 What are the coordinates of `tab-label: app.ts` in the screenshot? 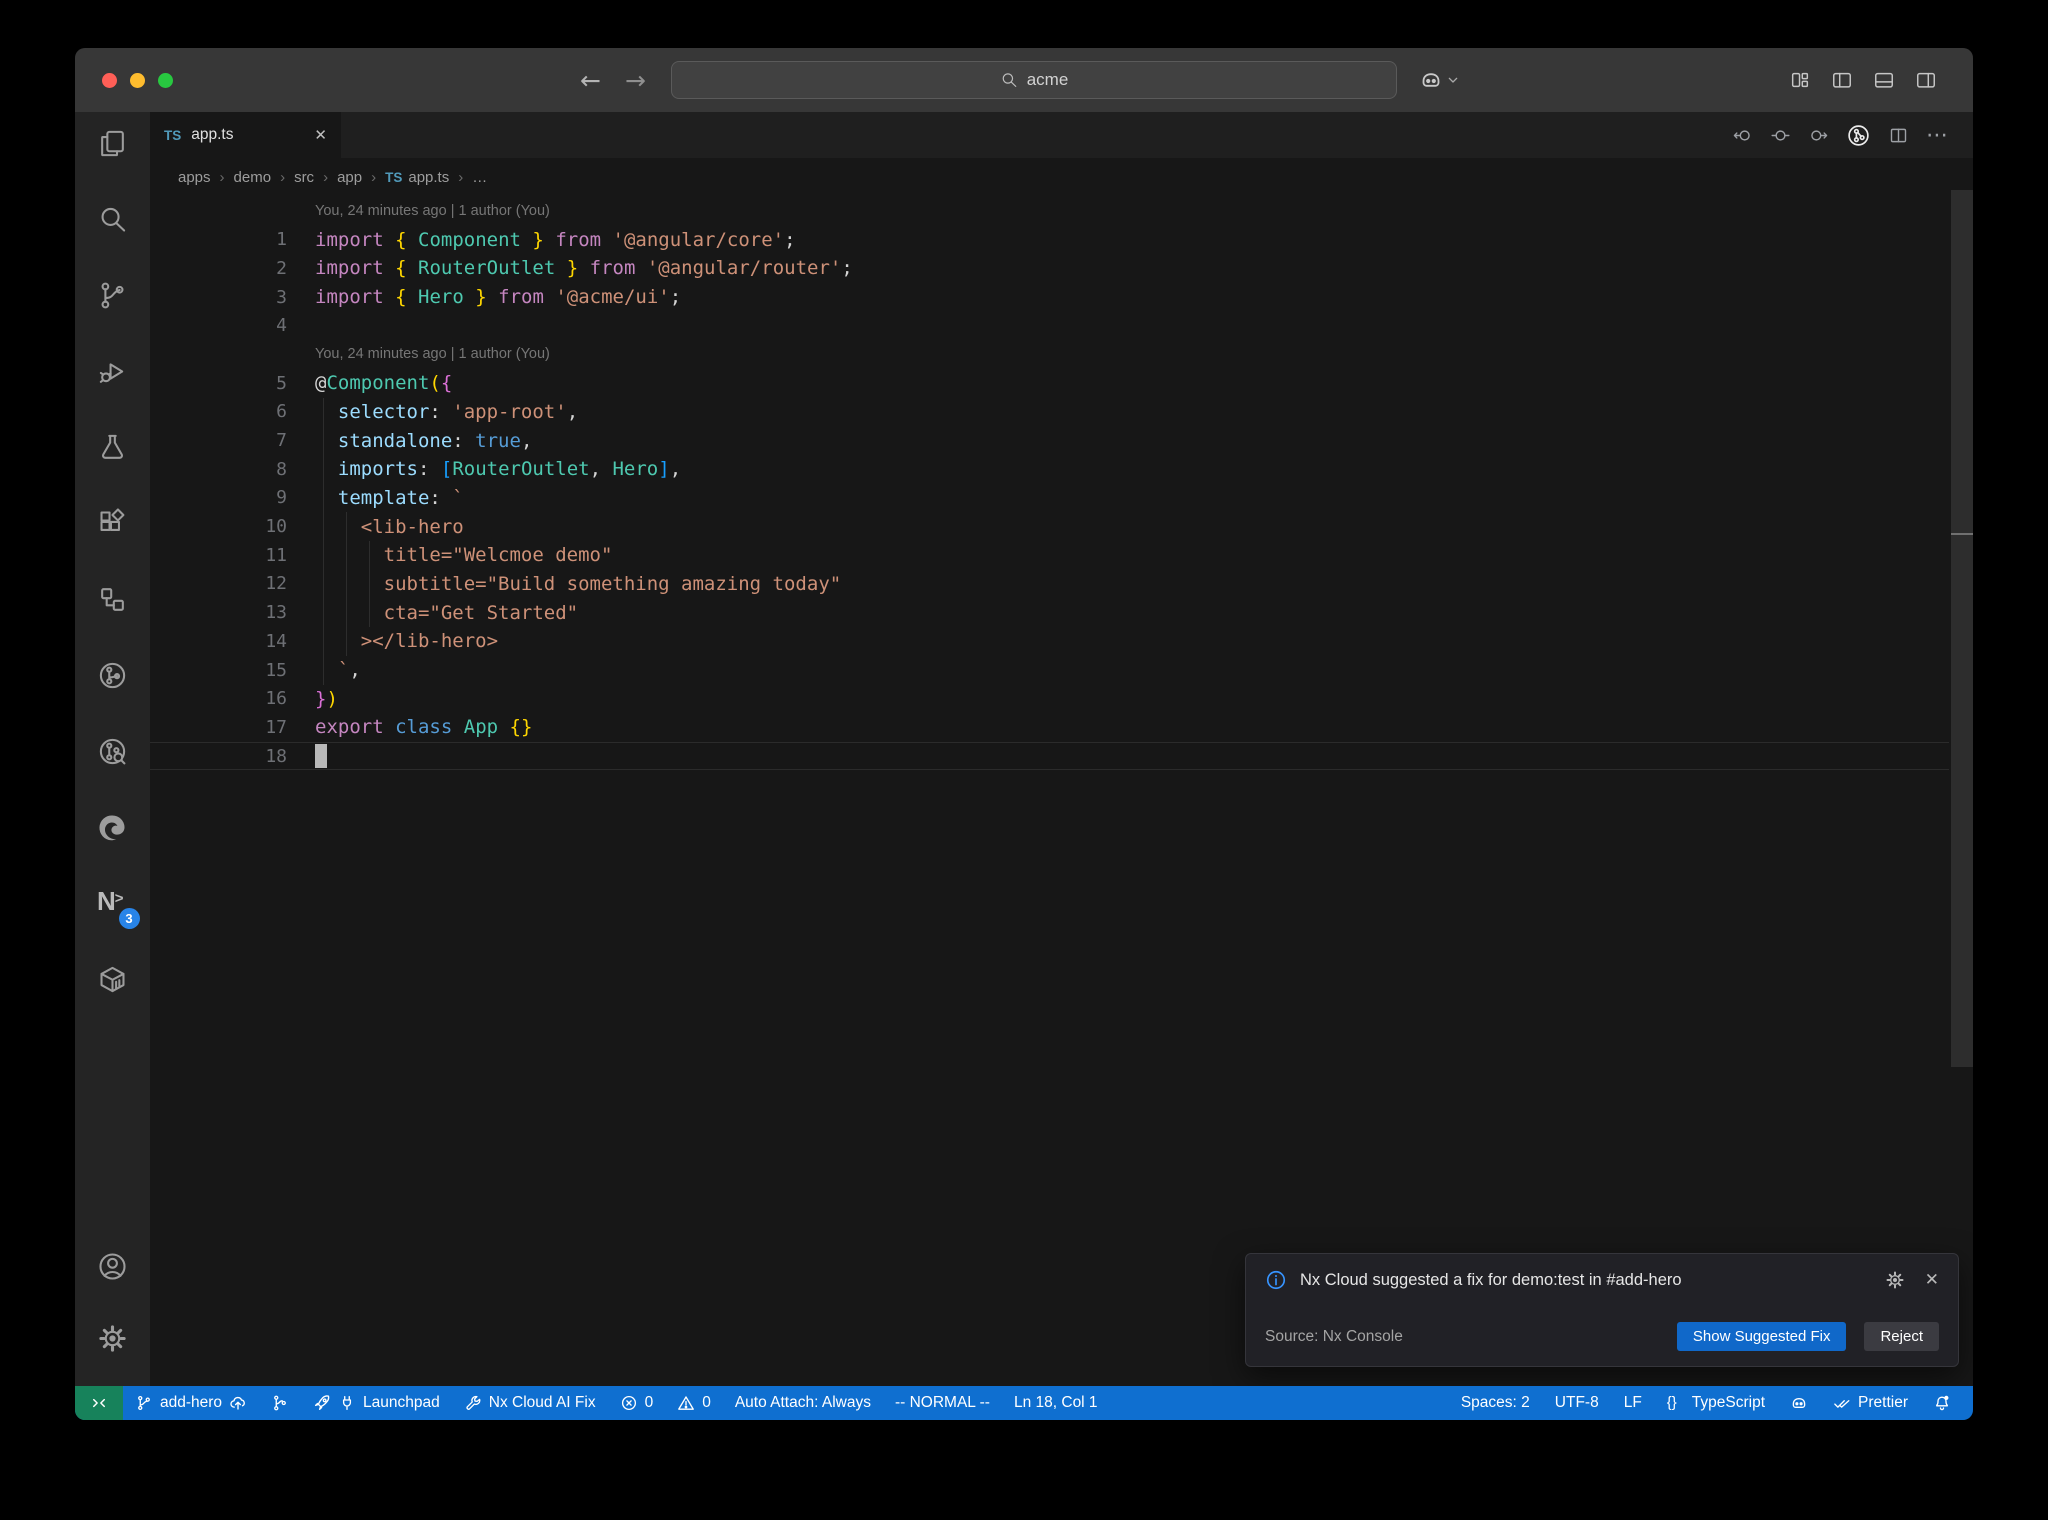 It's located at (212, 134).